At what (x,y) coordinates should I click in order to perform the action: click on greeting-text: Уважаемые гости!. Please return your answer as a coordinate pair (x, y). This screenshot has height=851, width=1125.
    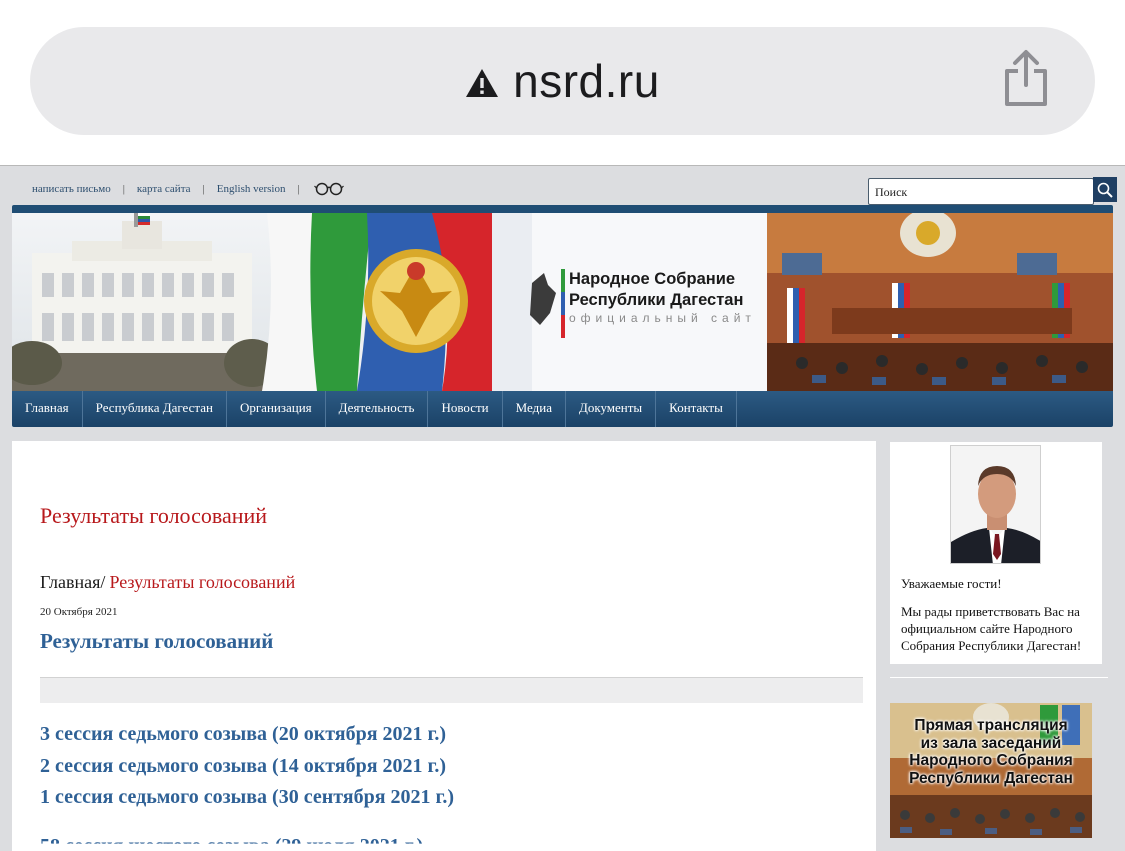
    Looking at the image, I should click on (951, 583).